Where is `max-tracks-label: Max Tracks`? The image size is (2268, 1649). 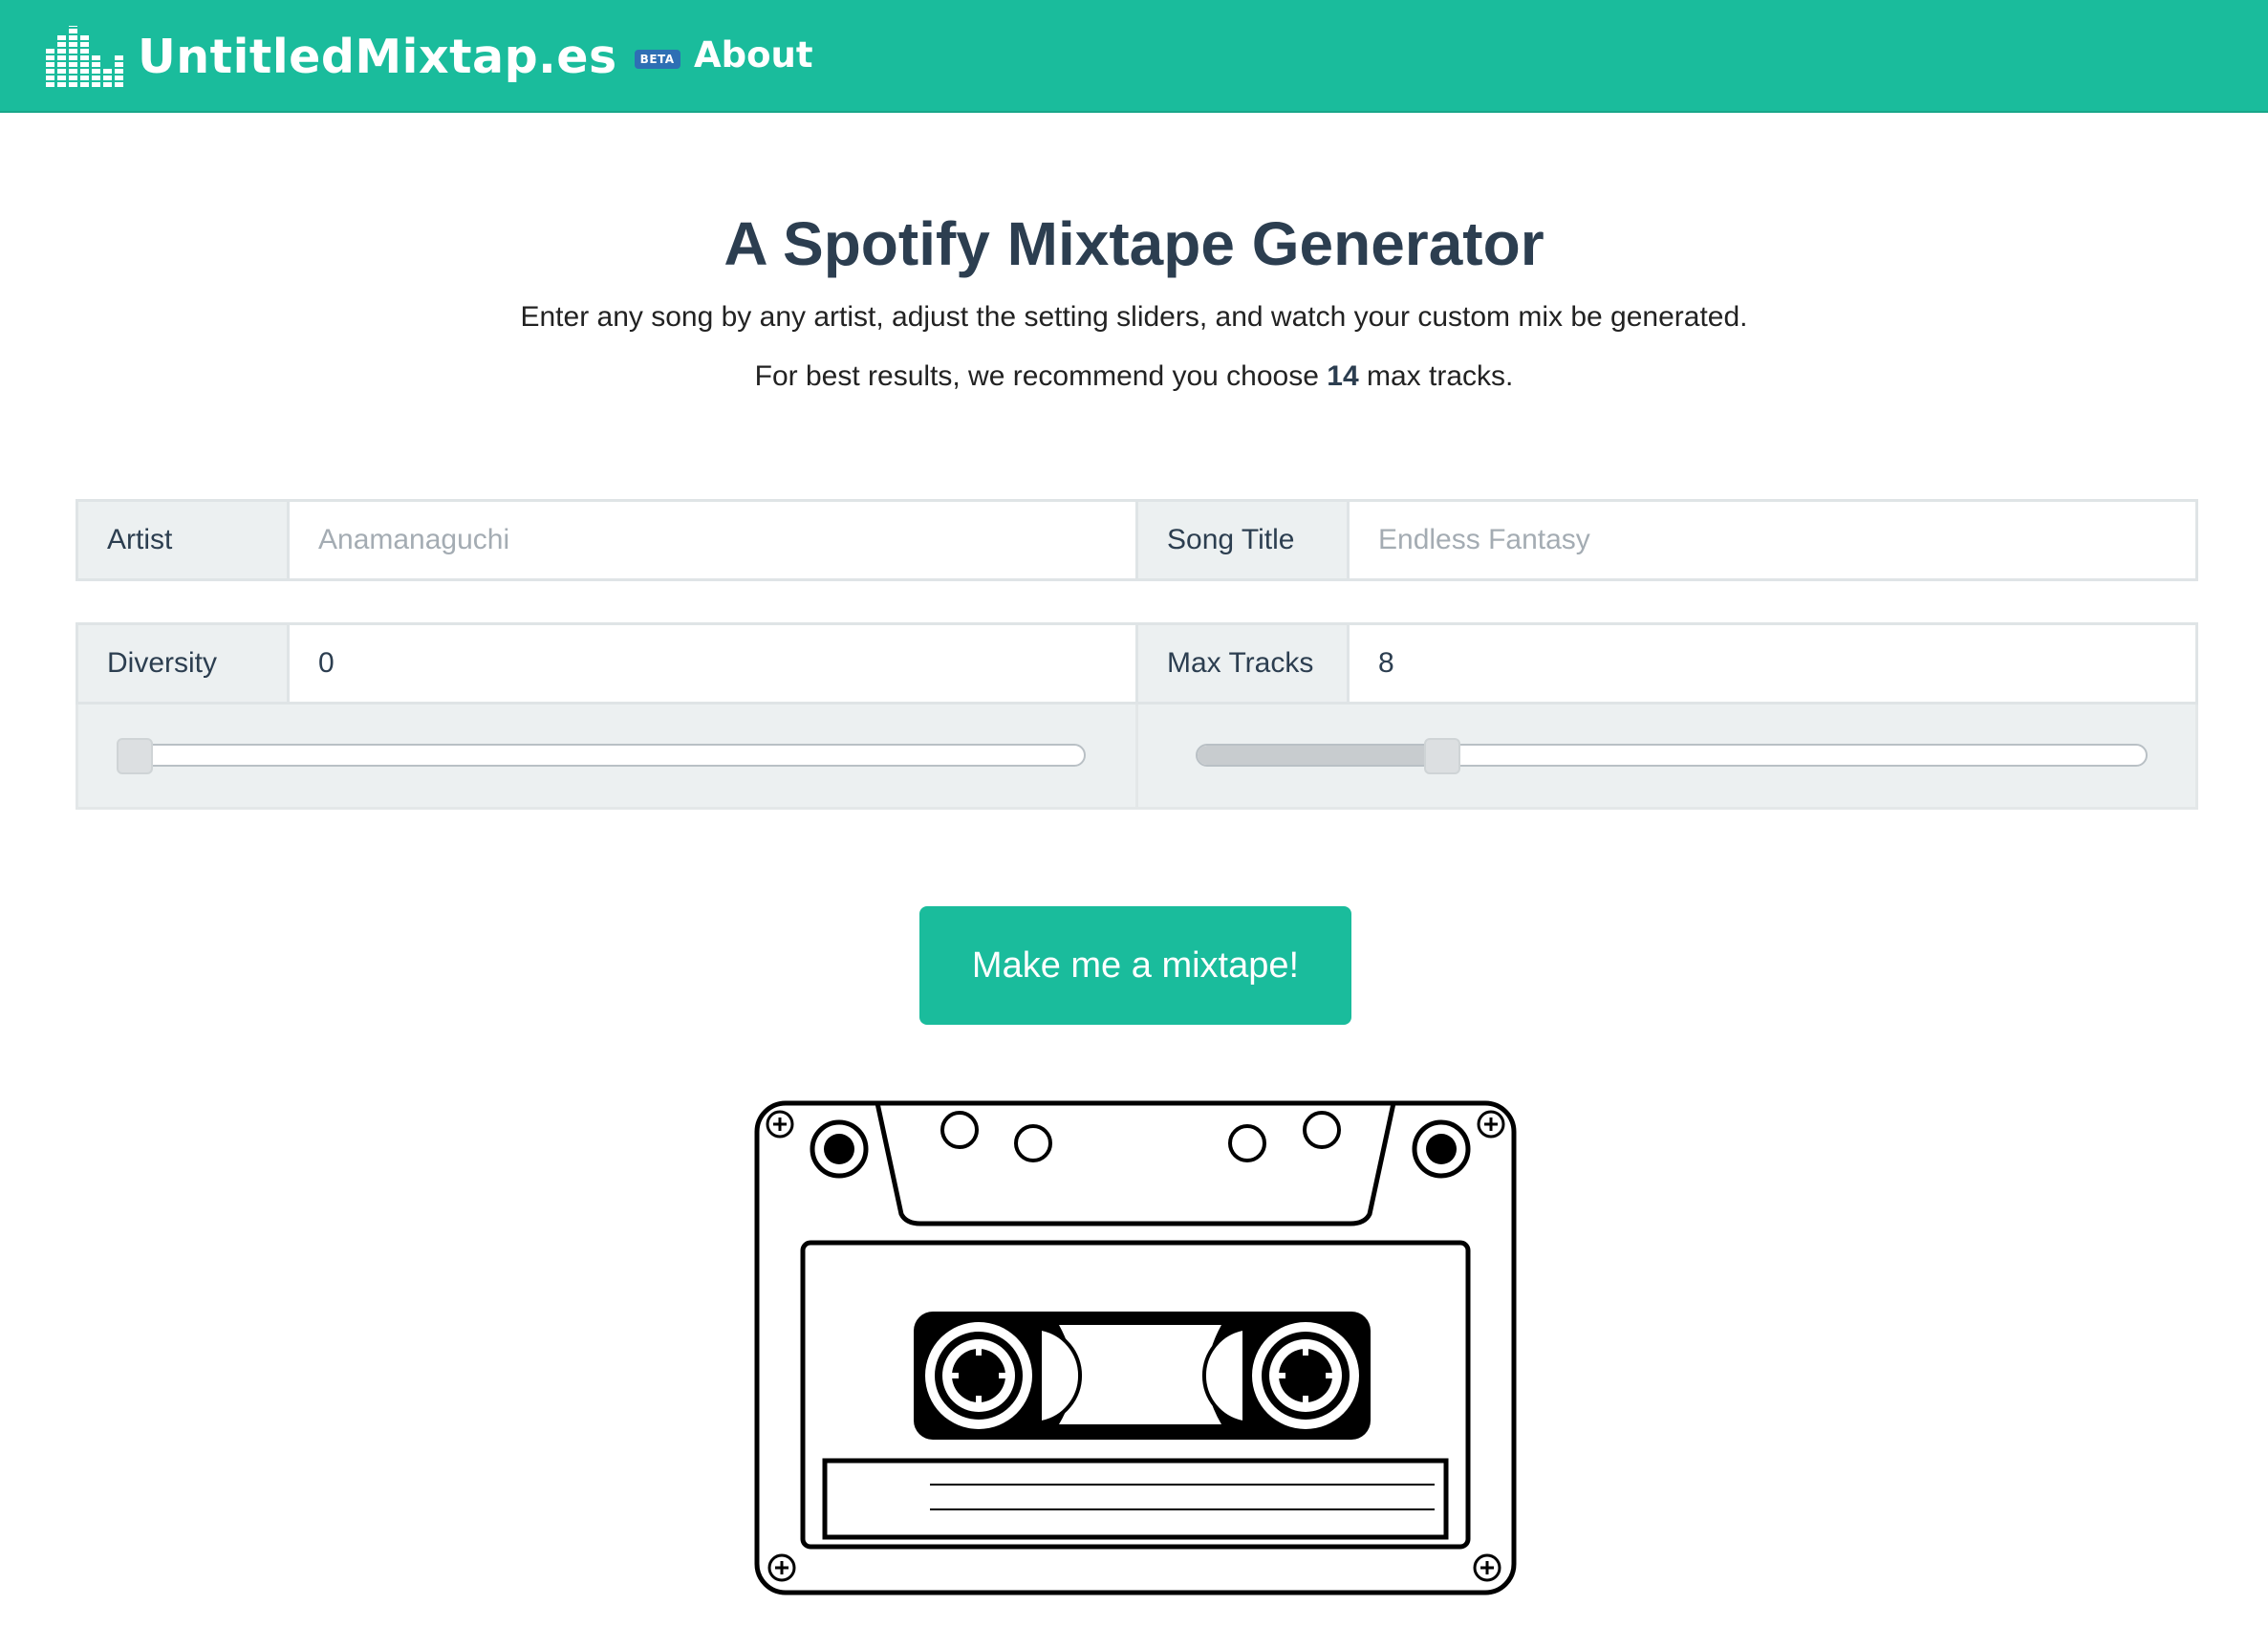 max-tracks-label: Max Tracks is located at coordinates (1242, 663).